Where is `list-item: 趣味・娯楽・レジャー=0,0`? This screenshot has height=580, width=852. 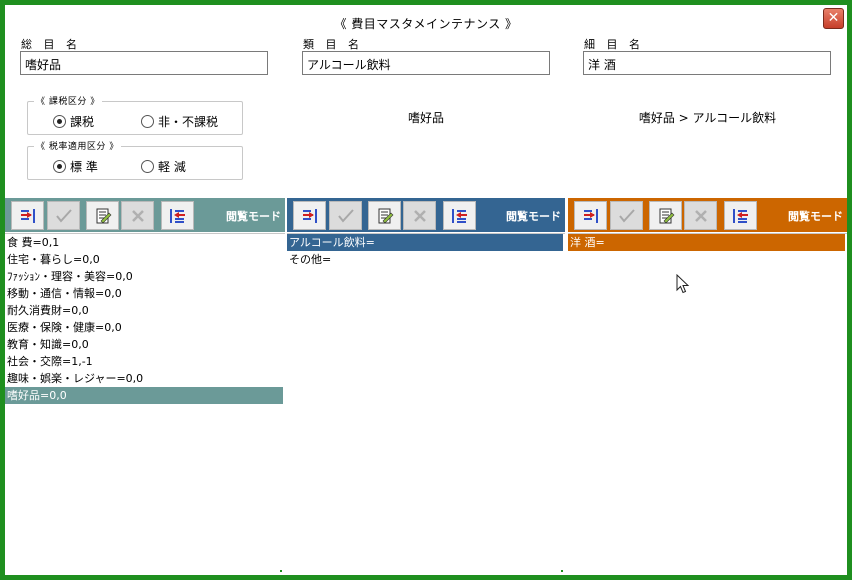 list-item: 趣味・娯楽・レジャー=0,0 is located at coordinates (144, 378).